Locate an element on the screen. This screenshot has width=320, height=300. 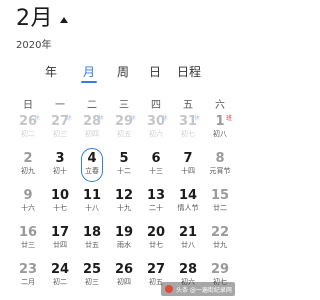
day-cell: 24 初二 is located at coordinates (60, 276).